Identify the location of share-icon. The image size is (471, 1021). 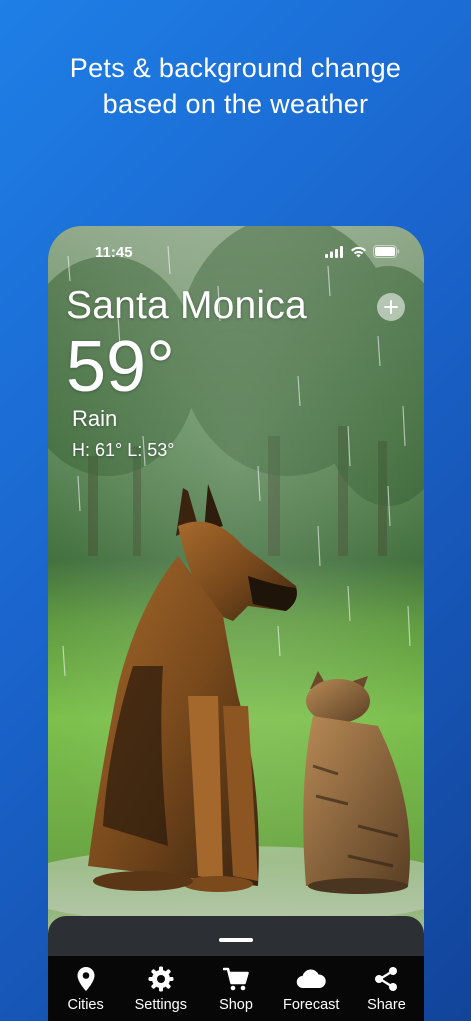
(386, 979).